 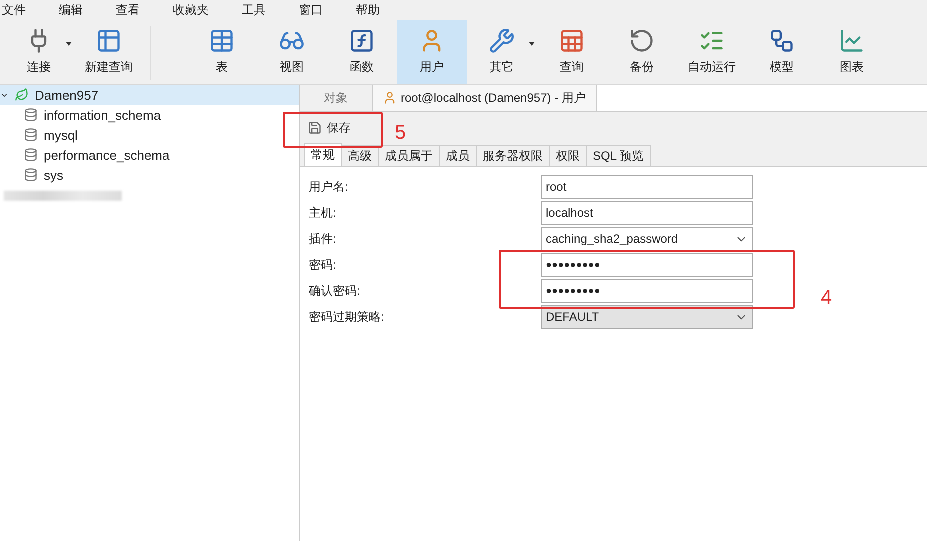 What do you see at coordinates (149, 135) in the screenshot?
I see `tree-item: mysql` at bounding box center [149, 135].